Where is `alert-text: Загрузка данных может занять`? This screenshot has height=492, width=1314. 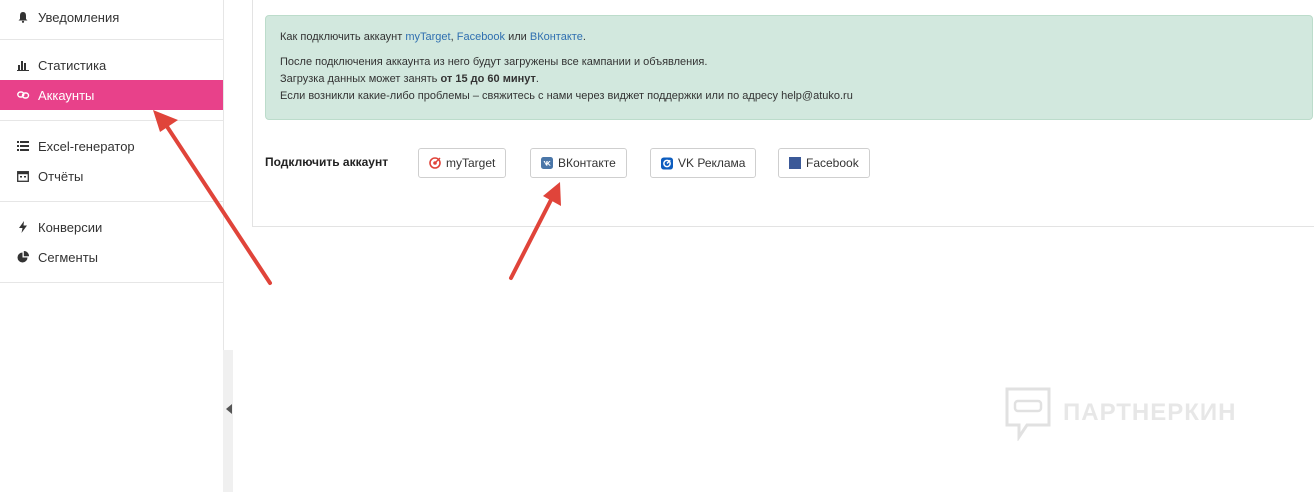
alert-text: Загрузка данных может занять is located at coordinates (360, 79).